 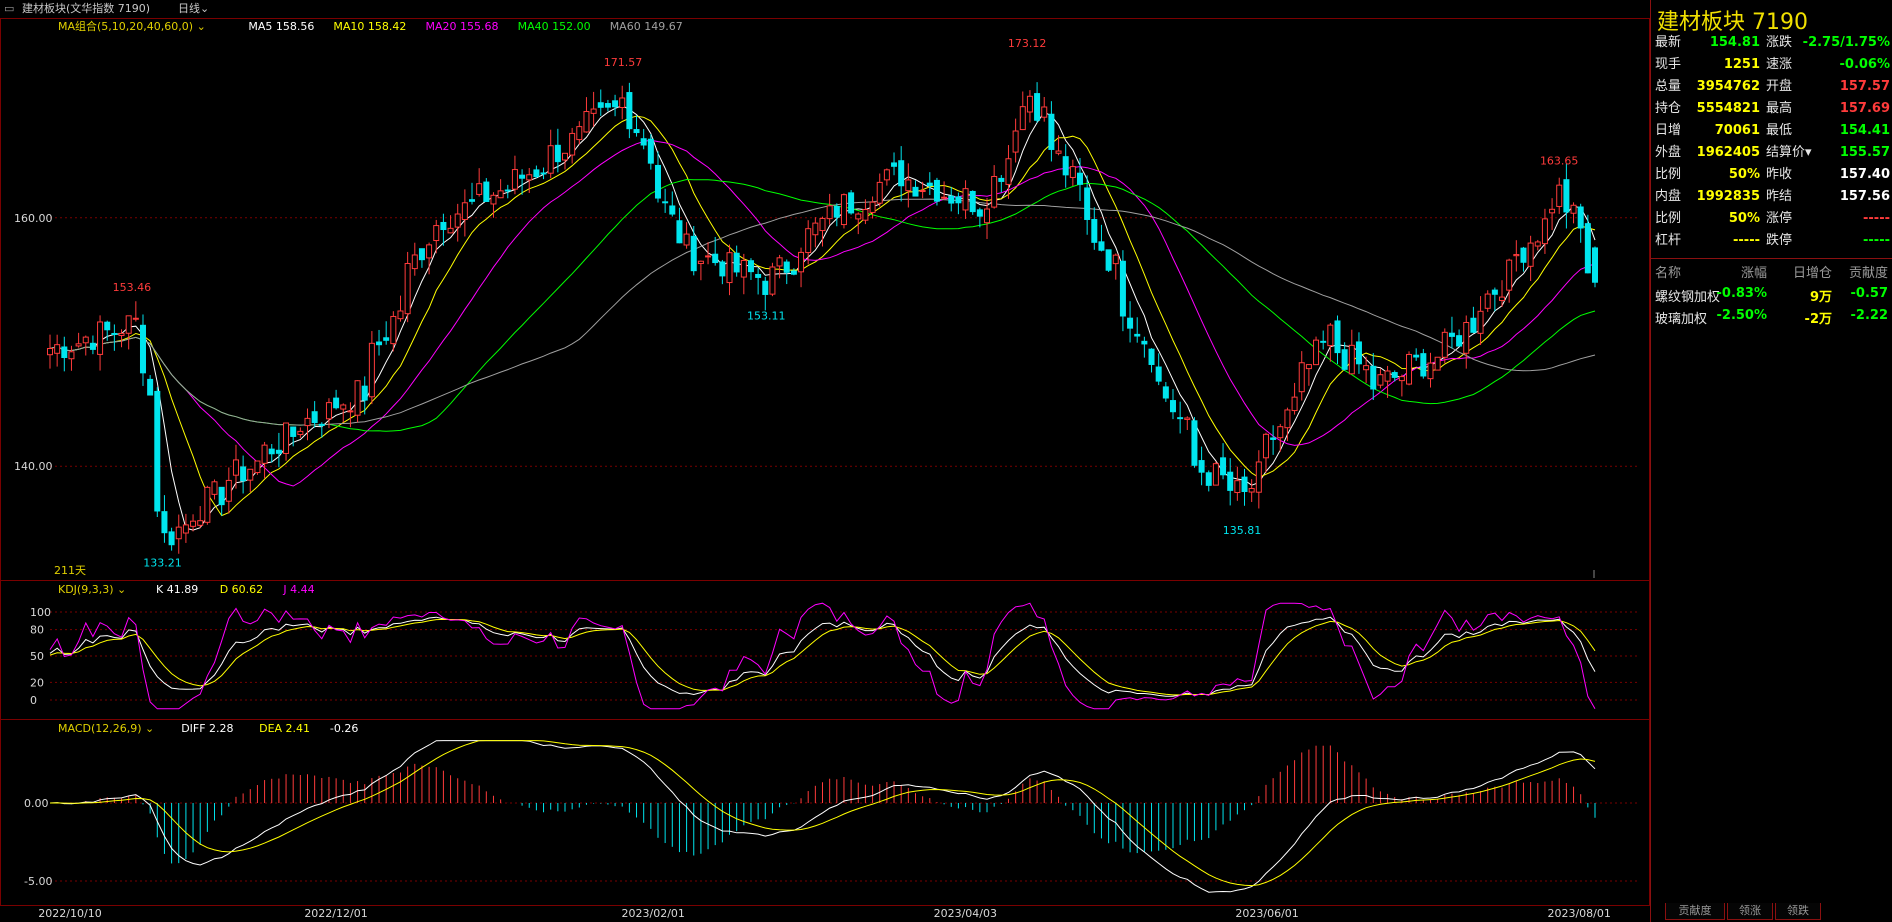 What do you see at coordinates (835, 656) in the screenshot?
I see `kdj-panel: 100 80 50 20 0` at bounding box center [835, 656].